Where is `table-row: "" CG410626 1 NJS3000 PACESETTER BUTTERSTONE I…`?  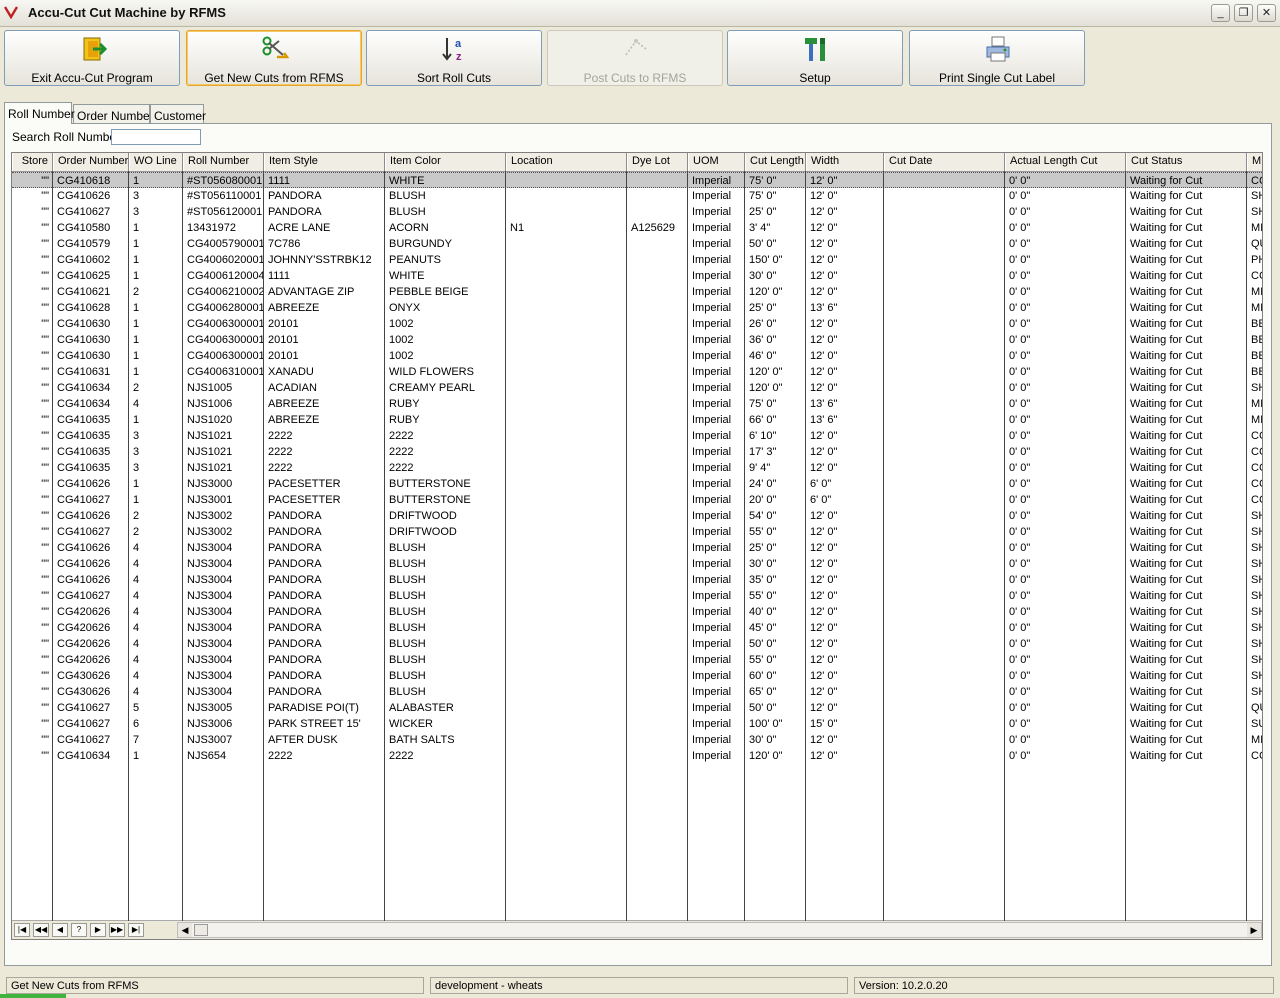
table-row: "" CG410626 1 NJS3000 PACESETTER BUTTERSTONE I… is located at coordinates (637, 484).